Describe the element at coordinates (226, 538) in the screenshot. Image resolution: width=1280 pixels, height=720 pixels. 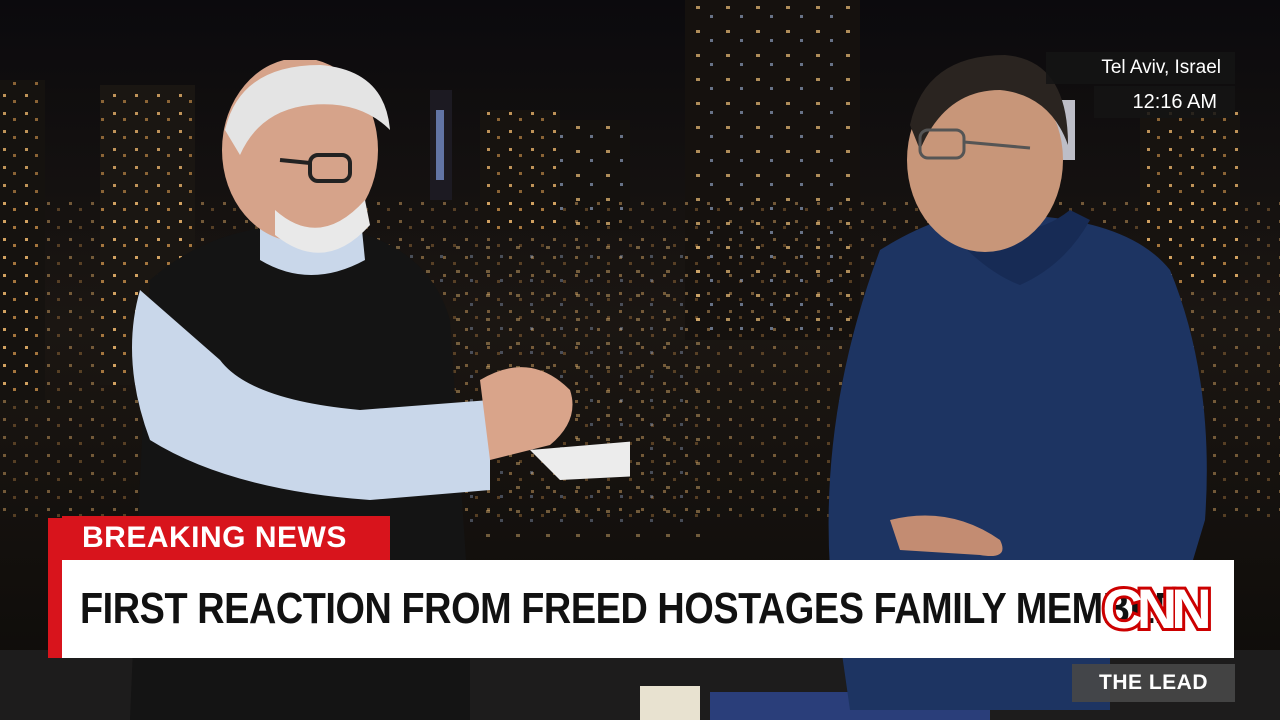
I see `breaking-news-banner: BREAKING NEWS` at that location.